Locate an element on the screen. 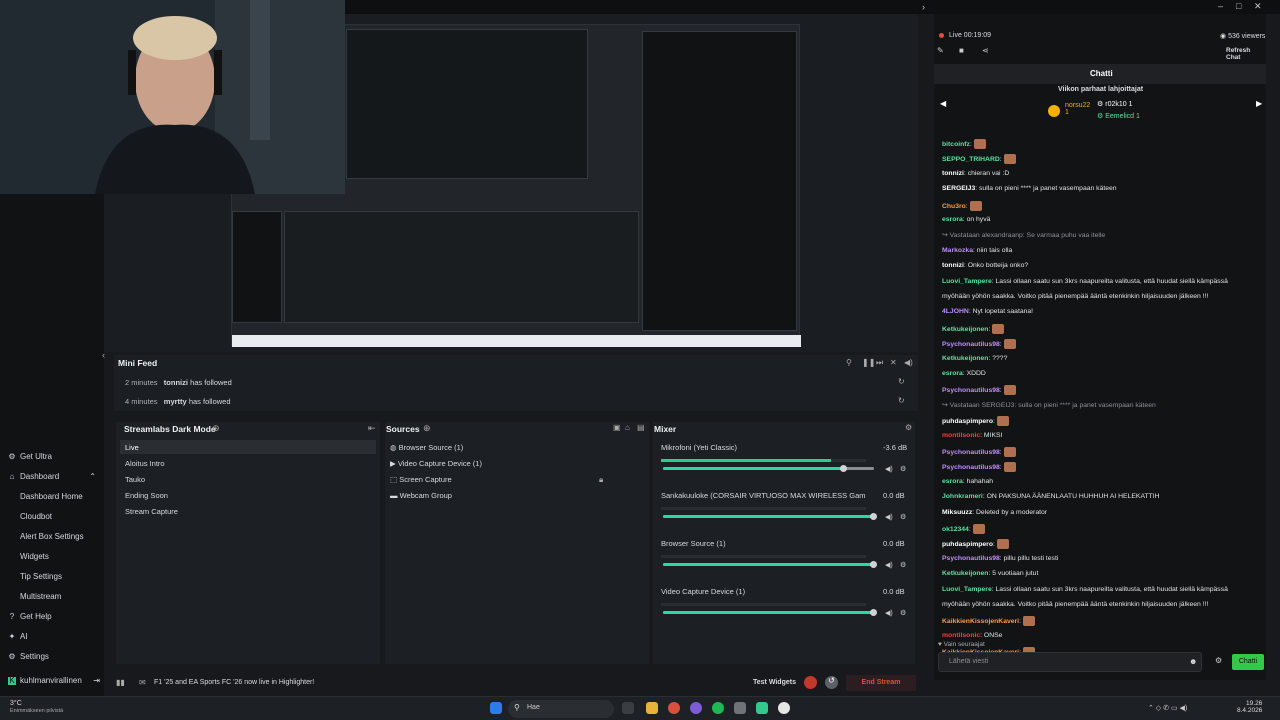 The height and width of the screenshot is (720, 1280). file-explorer-icon is located at coordinates (652, 708).